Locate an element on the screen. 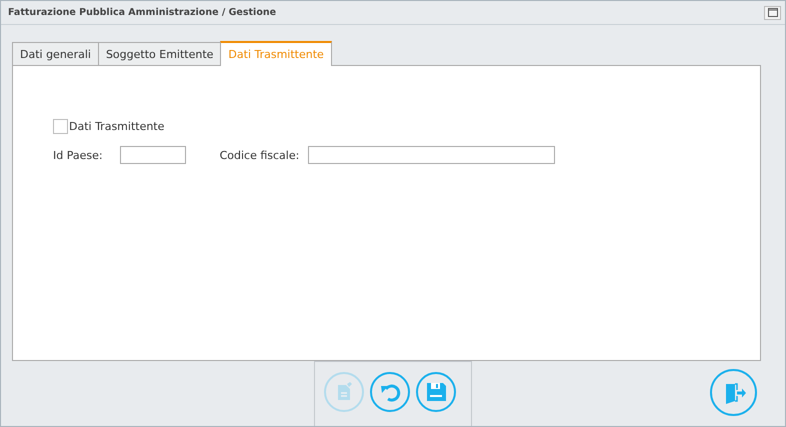 This screenshot has height=427, width=786. tab: Dati generali is located at coordinates (55, 53).